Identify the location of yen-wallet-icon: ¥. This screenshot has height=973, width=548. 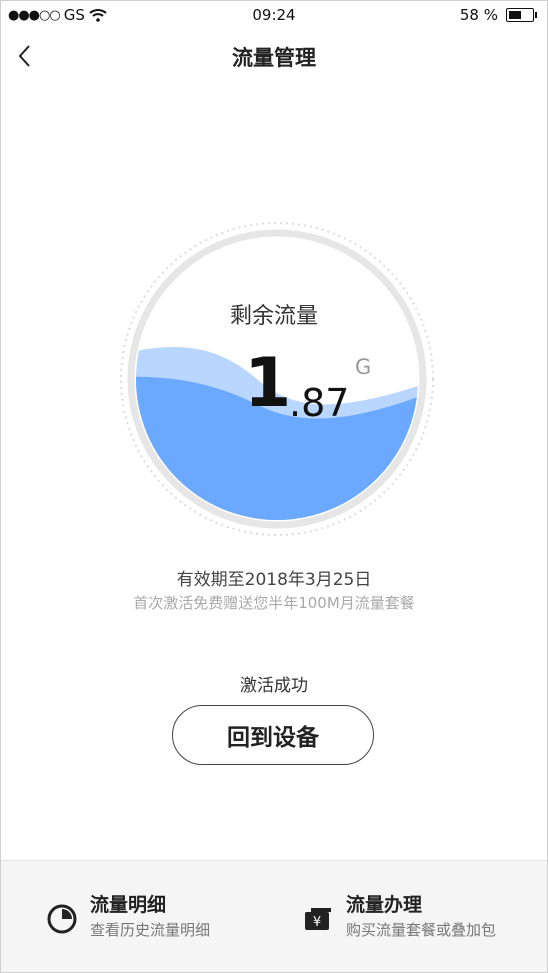
(318, 919).